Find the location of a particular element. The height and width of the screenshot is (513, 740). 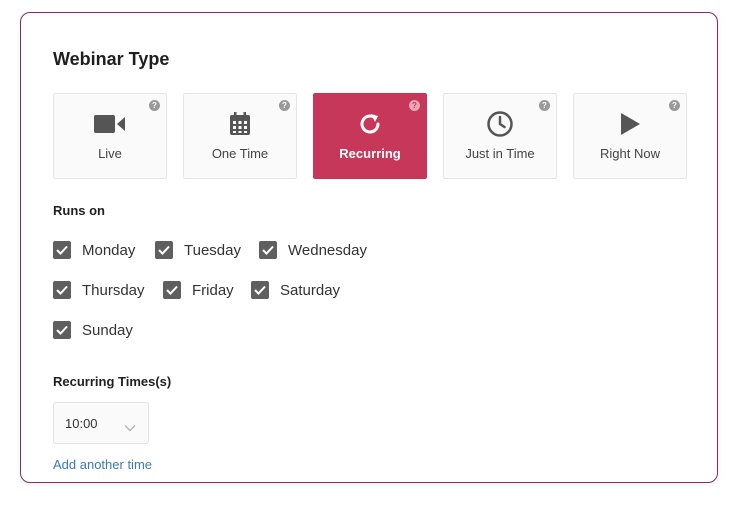

day-checkbox-saturday: Saturday is located at coordinates (295, 290).